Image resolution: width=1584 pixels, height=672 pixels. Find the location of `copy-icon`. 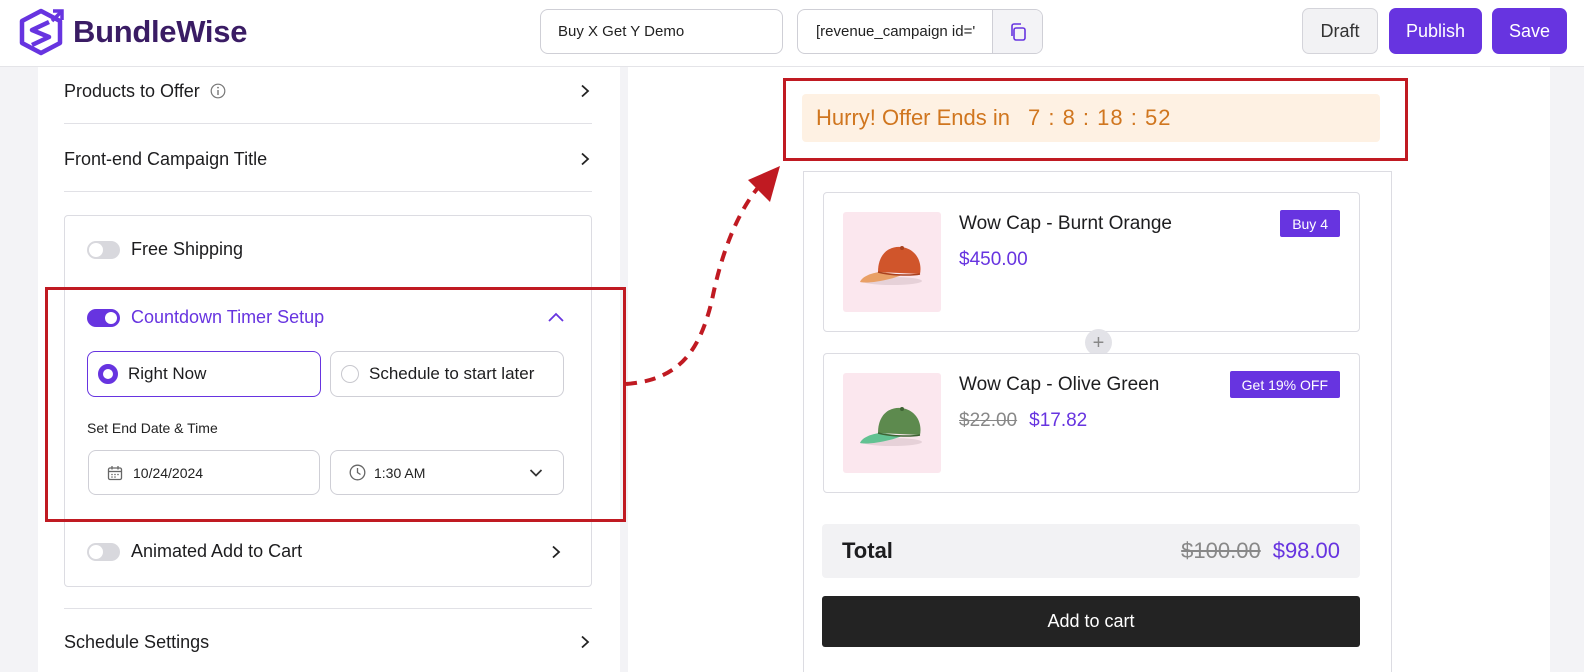

copy-icon is located at coordinates (1018, 31).